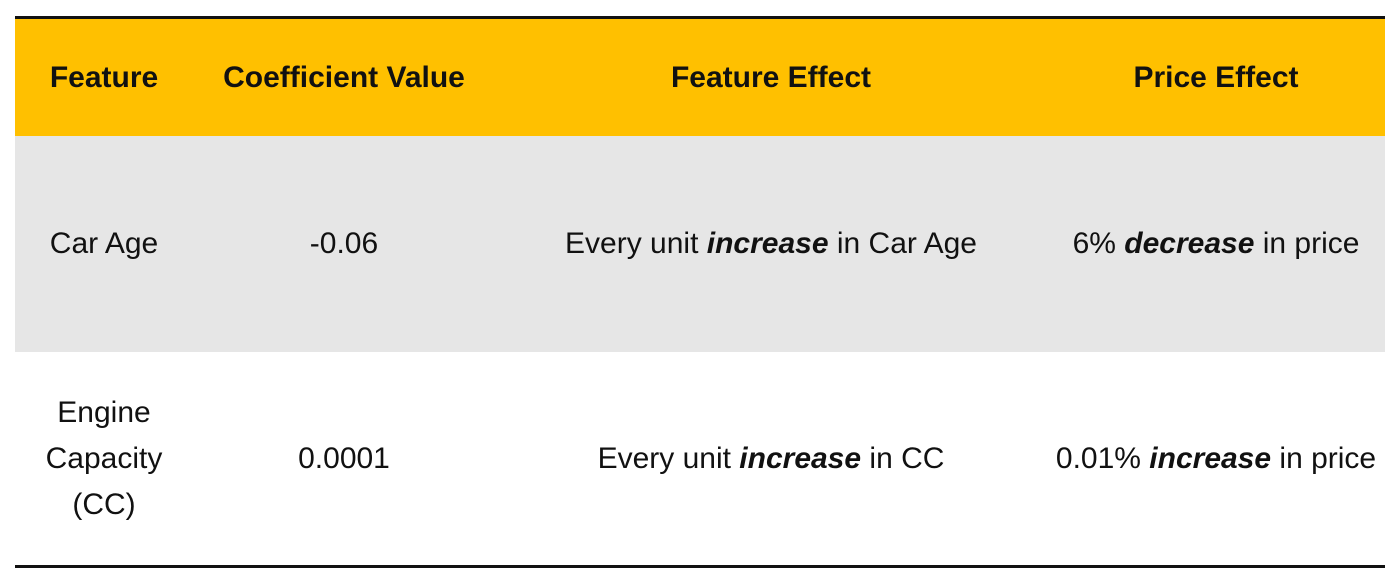  What do you see at coordinates (104, 458) in the screenshot?
I see `feature-cell: Engine Capacity (CC)` at bounding box center [104, 458].